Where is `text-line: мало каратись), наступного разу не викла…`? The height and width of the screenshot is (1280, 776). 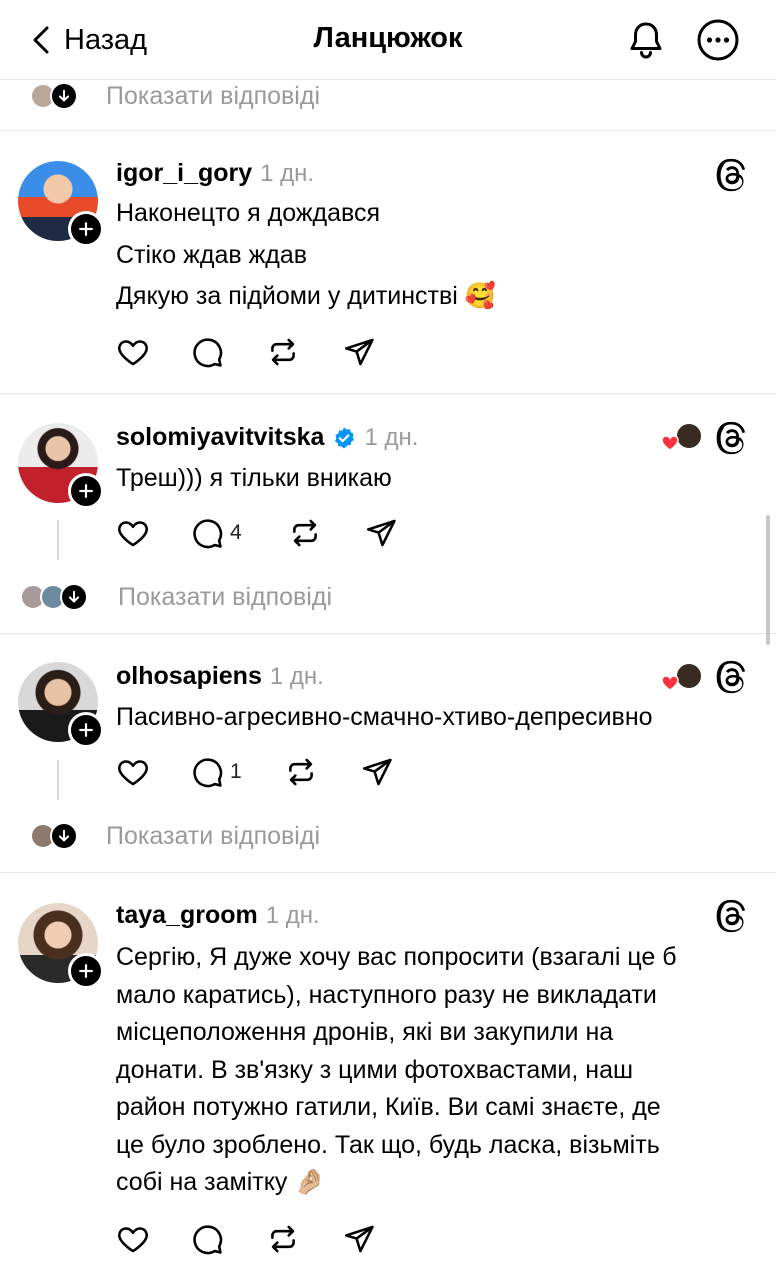
text-line: мало каратись), наступного разу не викла… is located at coordinates (386, 994).